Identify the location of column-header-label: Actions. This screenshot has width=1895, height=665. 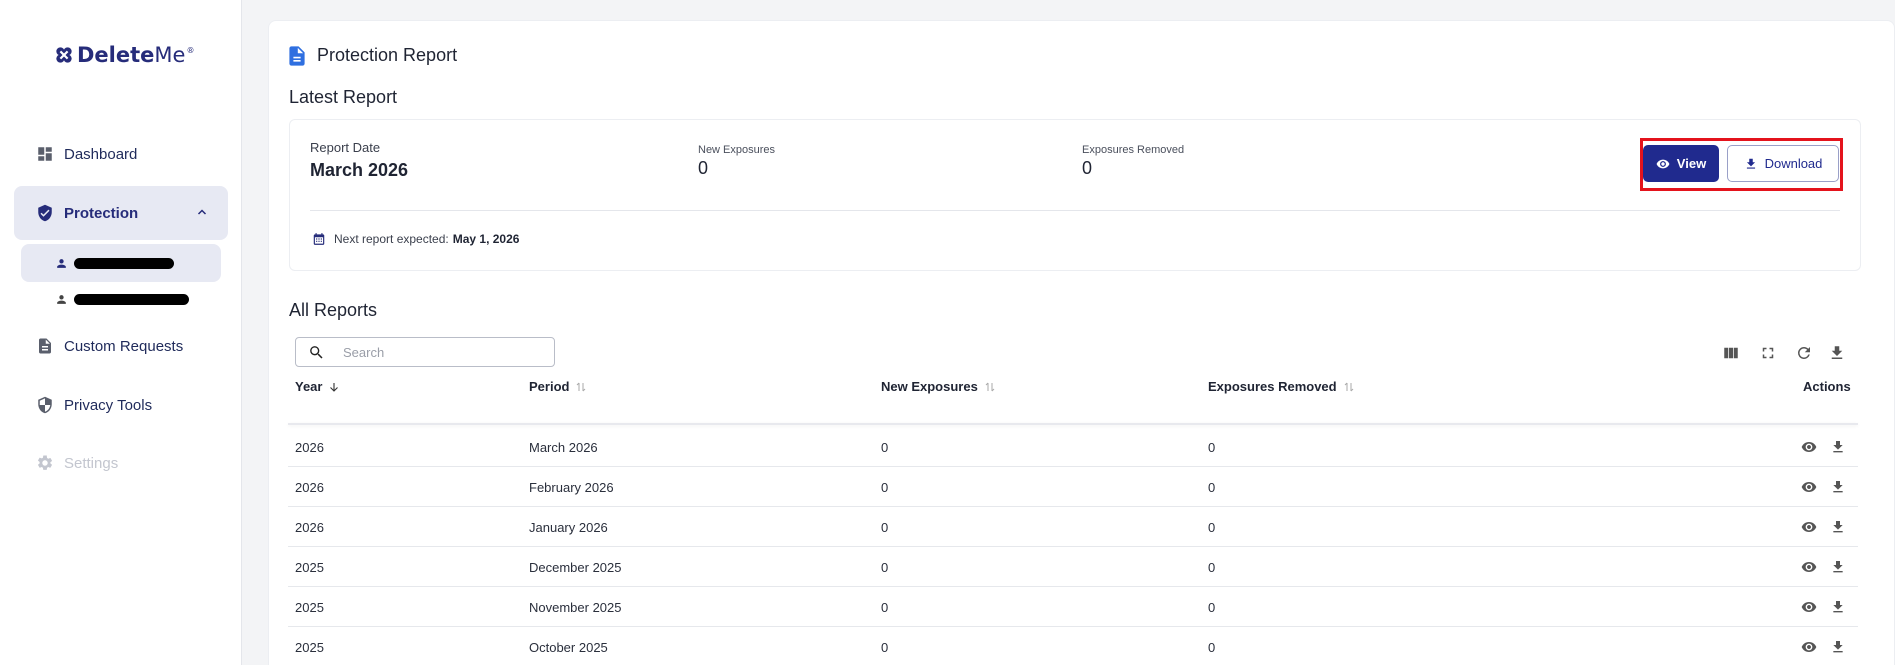
(1827, 386).